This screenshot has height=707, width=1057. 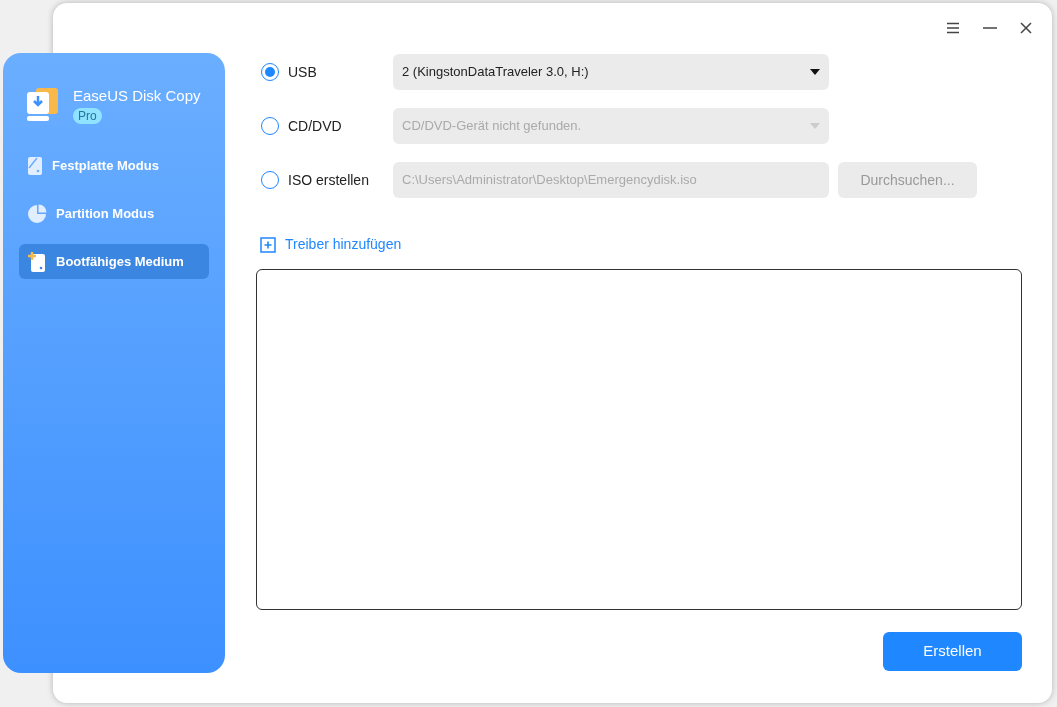 I want to click on dropdown: 2 (KingstonDataTraveler 3.0, H:), so click(x=611, y=72).